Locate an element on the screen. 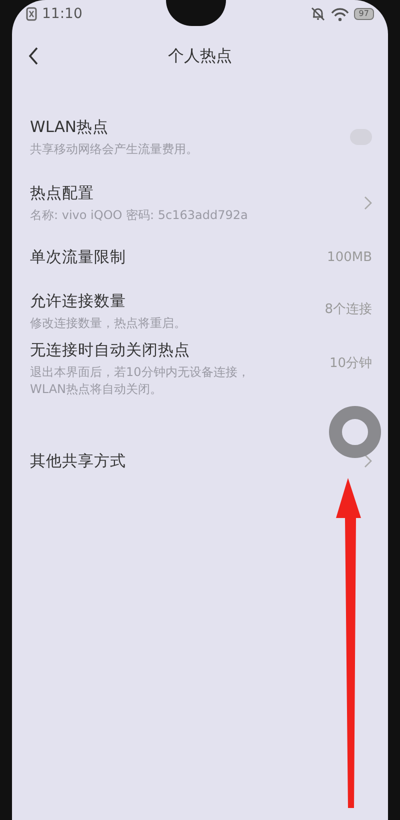 Image resolution: width=400 pixels, height=820 pixels. page-title: 个人热点 is located at coordinates (200, 56).